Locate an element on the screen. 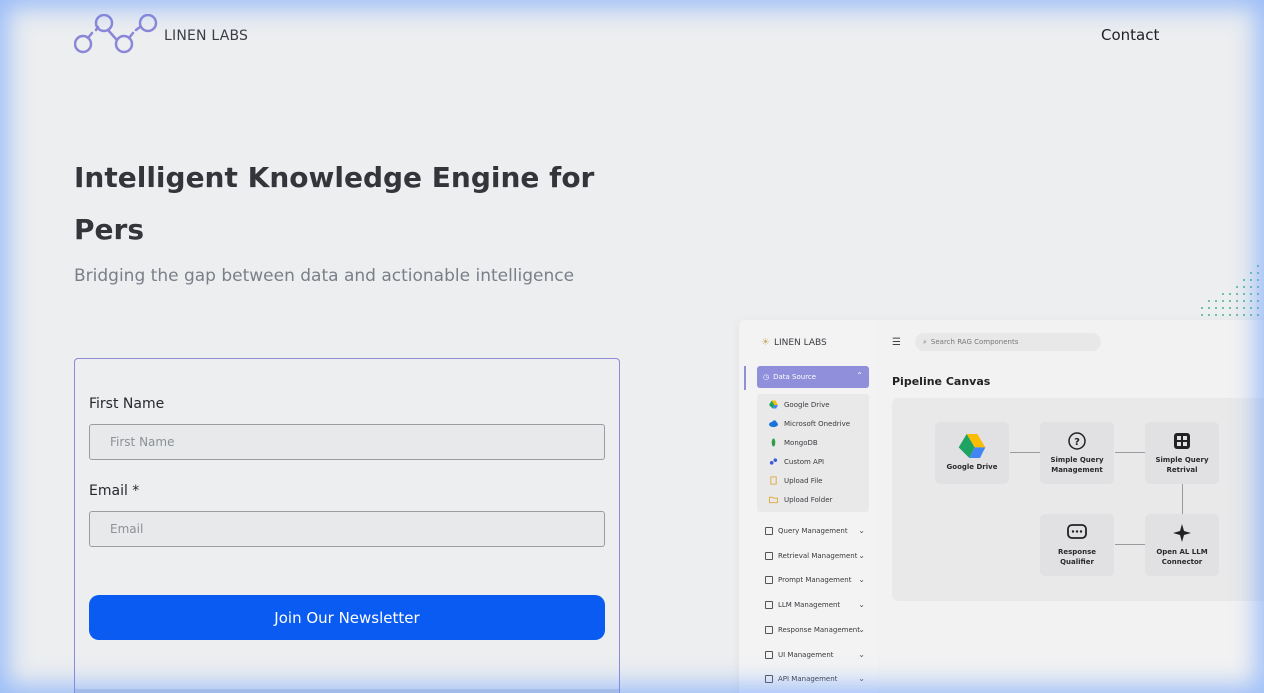 The image size is (1264, 693). search-icon: ⌕ is located at coordinates (925, 341).